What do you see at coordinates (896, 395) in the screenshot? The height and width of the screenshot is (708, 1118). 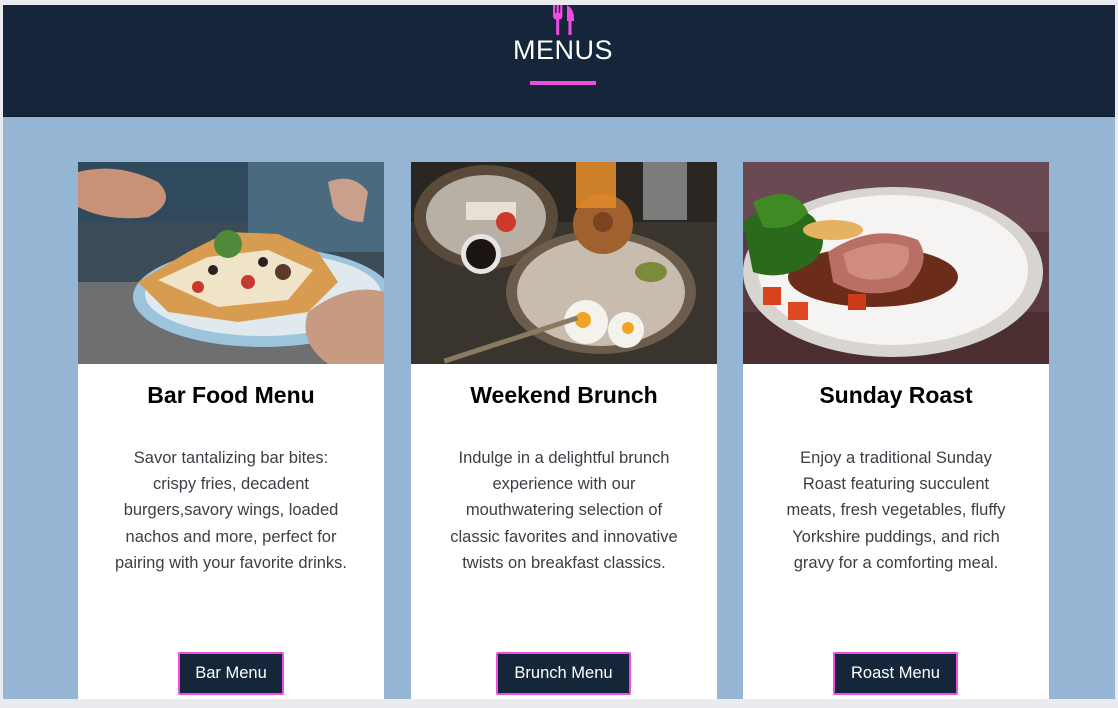 I see `card-title: Sunday Roast` at bounding box center [896, 395].